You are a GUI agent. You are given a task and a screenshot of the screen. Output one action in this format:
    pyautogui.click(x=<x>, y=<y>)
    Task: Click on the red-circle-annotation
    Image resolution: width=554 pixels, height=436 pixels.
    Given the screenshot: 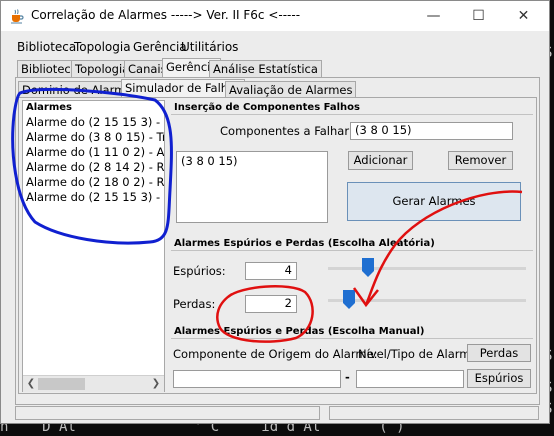 What is the action you would take?
    pyautogui.click(x=265, y=314)
    